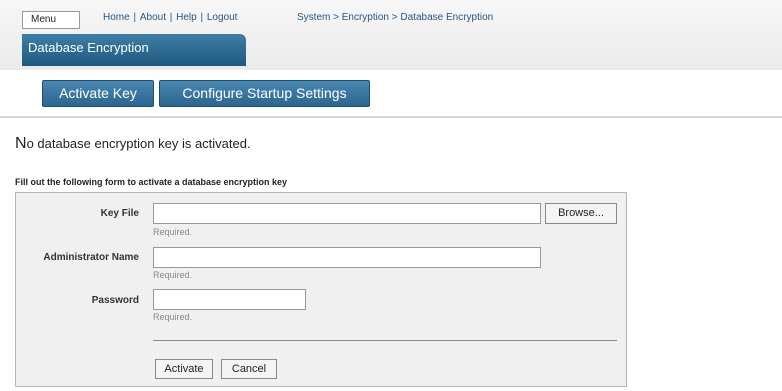 This screenshot has height=391, width=782. Describe the element at coordinates (184, 369) in the screenshot. I see `activate-button: Activate` at that location.